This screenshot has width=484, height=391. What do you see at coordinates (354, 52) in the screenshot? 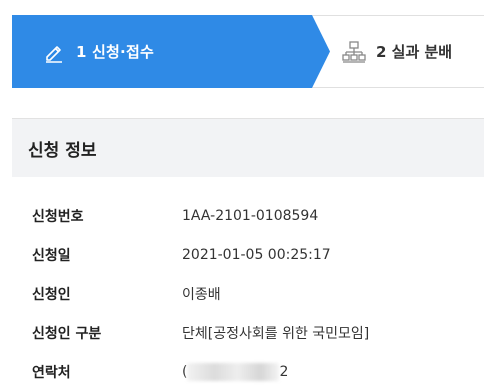
I see `org-chart-icon` at bounding box center [354, 52].